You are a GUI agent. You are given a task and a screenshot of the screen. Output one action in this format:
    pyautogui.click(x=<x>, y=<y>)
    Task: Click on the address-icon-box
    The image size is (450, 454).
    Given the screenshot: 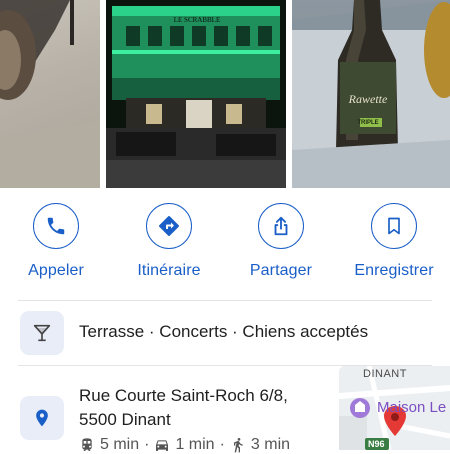 What is the action you would take?
    pyautogui.click(x=42, y=418)
    